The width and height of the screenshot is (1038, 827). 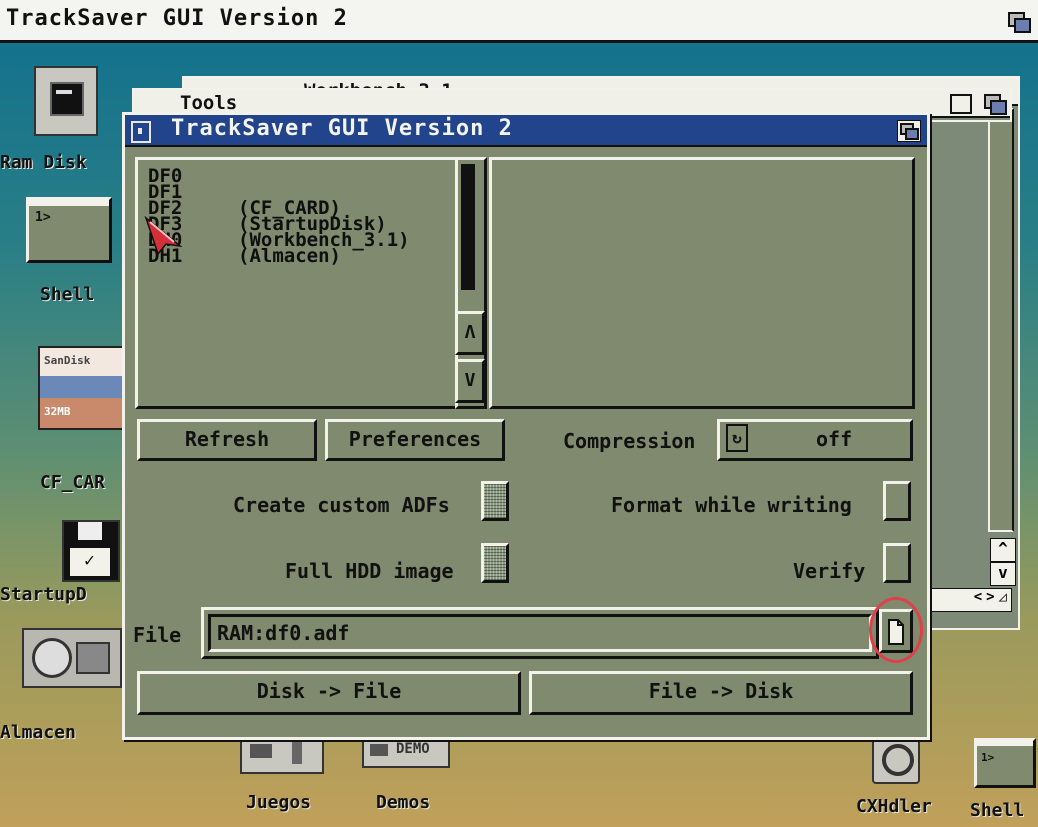 What do you see at coordinates (279, 176) in the screenshot?
I see `device-row: DF0` at bounding box center [279, 176].